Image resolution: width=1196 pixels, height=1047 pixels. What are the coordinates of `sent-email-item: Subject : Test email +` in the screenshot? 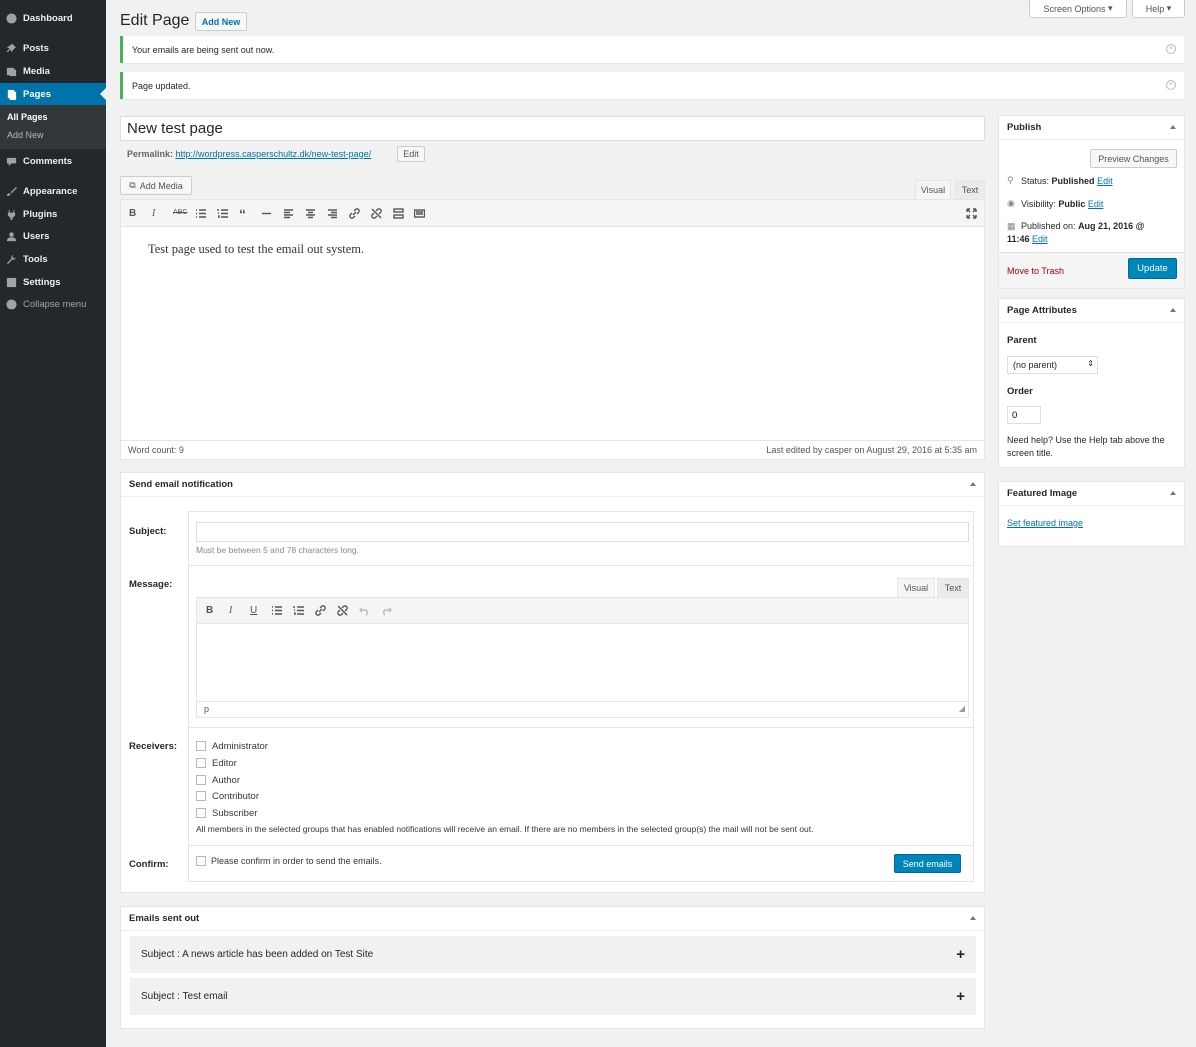 It's located at (553, 996).